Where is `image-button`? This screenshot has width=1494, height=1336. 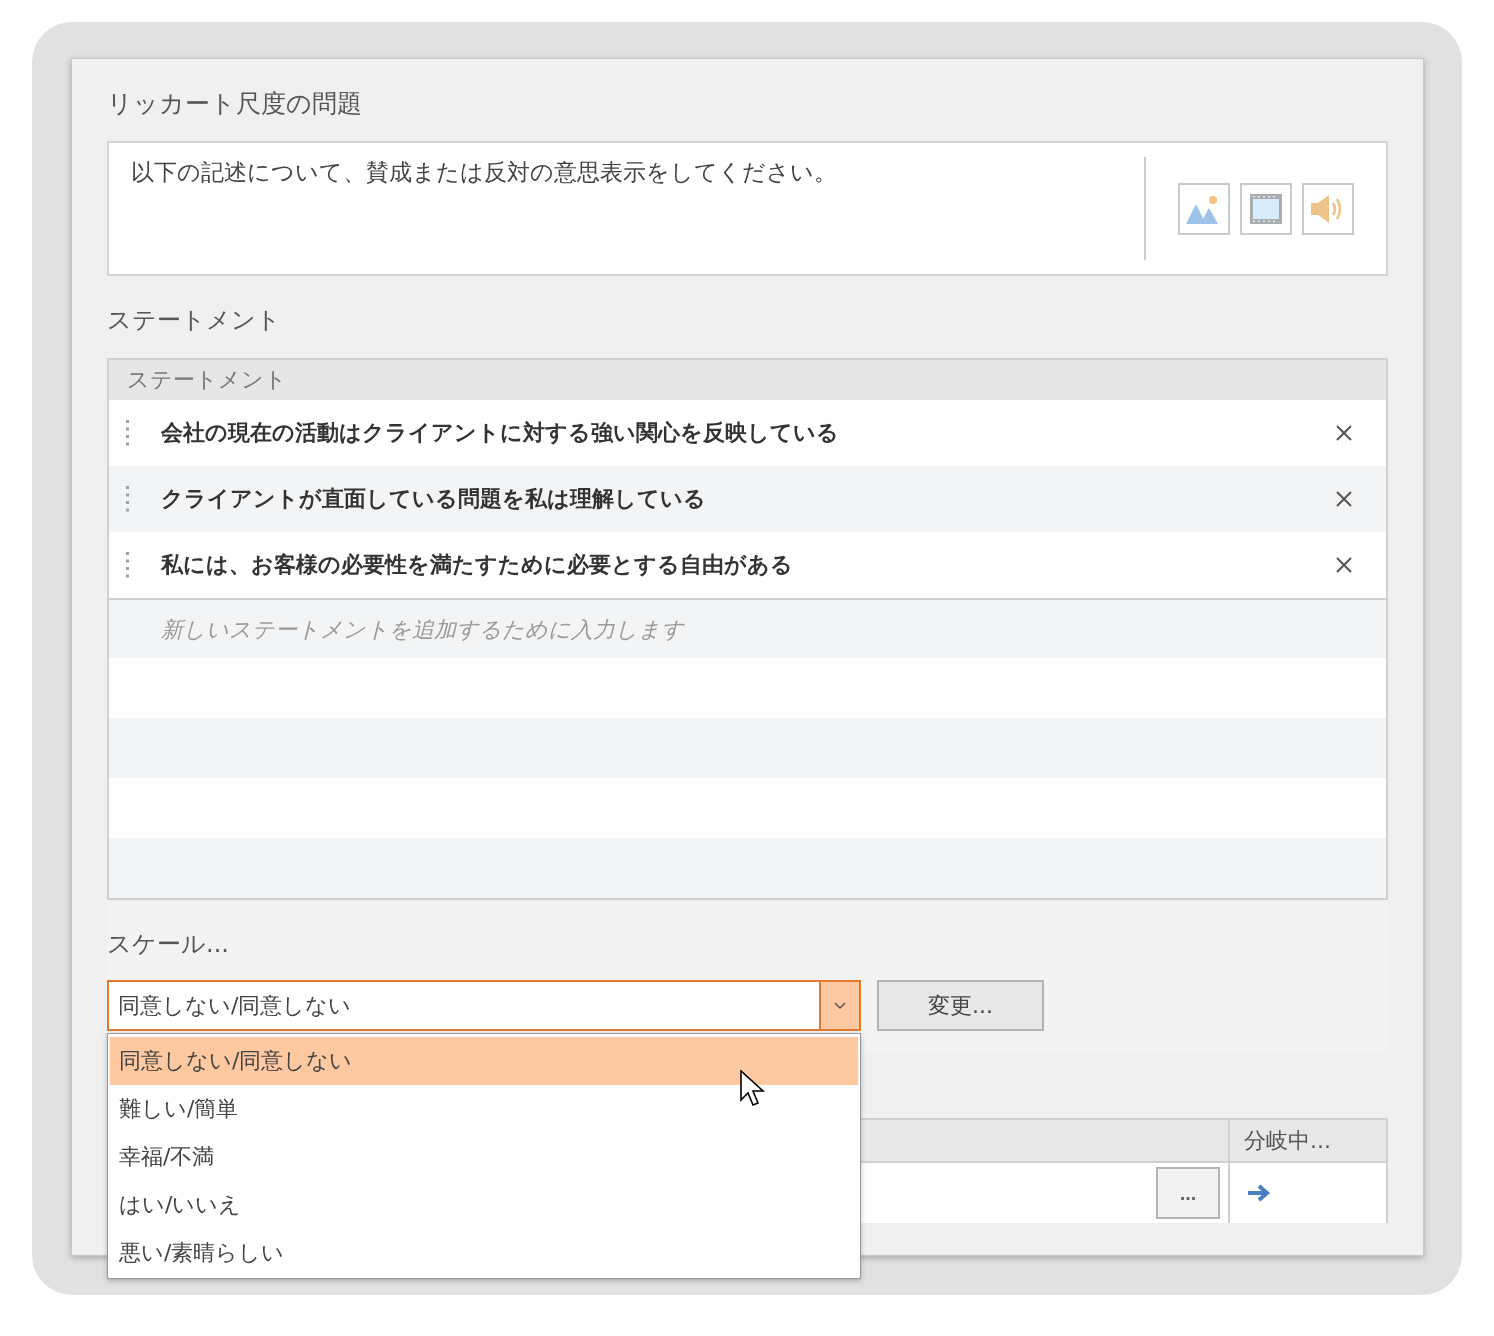 image-button is located at coordinates (1204, 208).